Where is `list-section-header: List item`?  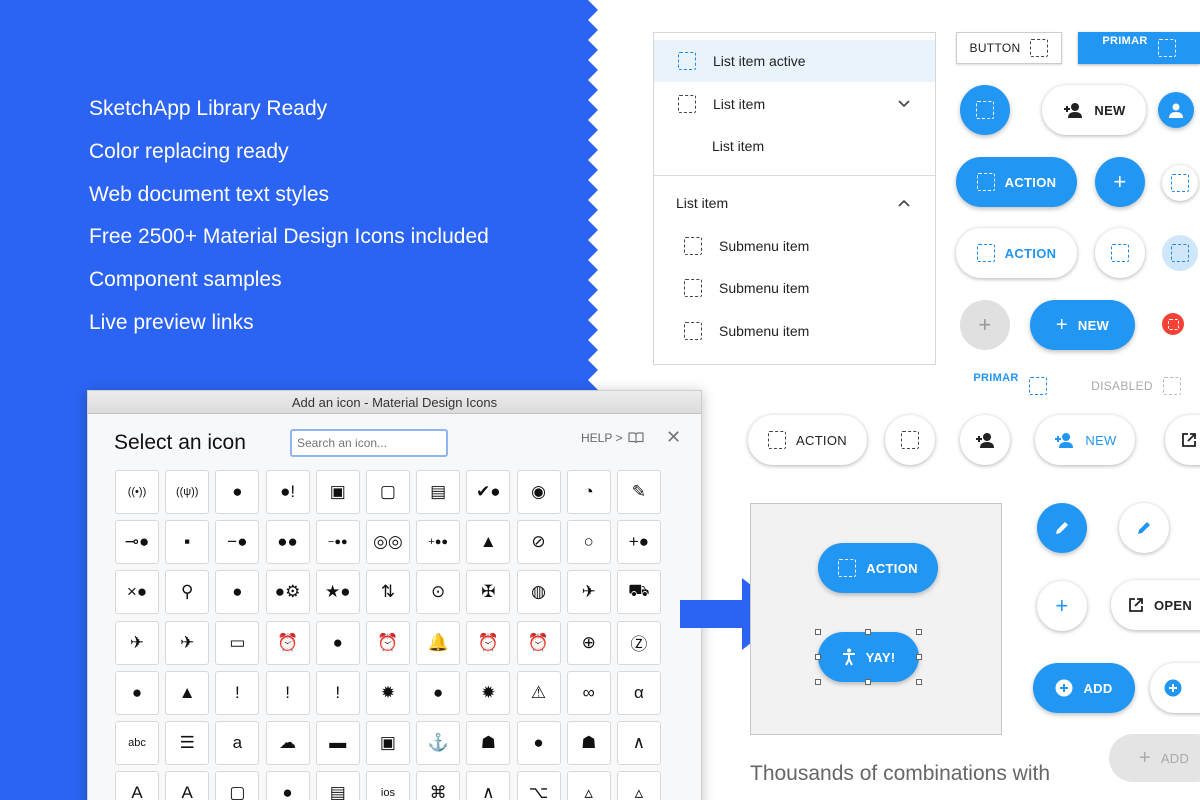
list-section-header: List item is located at coordinates (794, 203).